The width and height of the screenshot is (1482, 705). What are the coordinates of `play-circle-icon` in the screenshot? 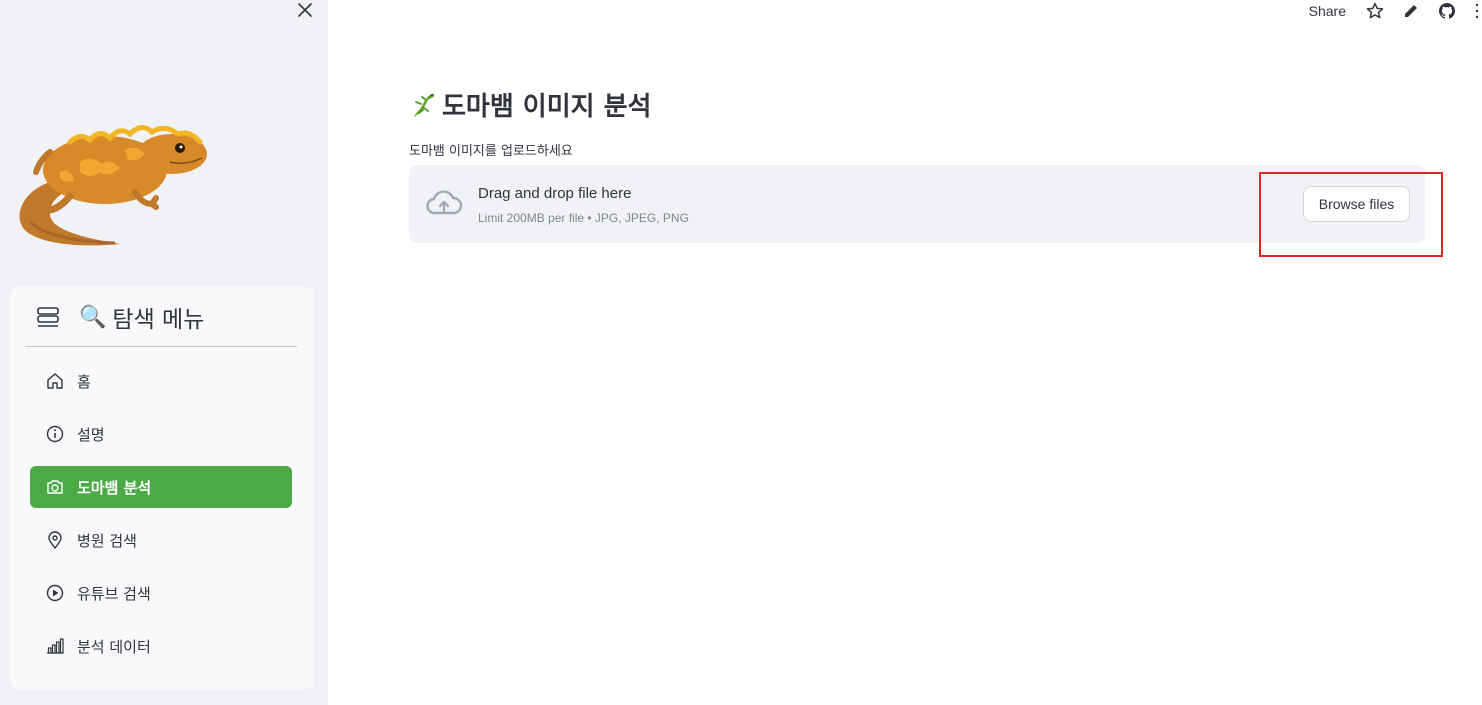 It's located at (55, 593).